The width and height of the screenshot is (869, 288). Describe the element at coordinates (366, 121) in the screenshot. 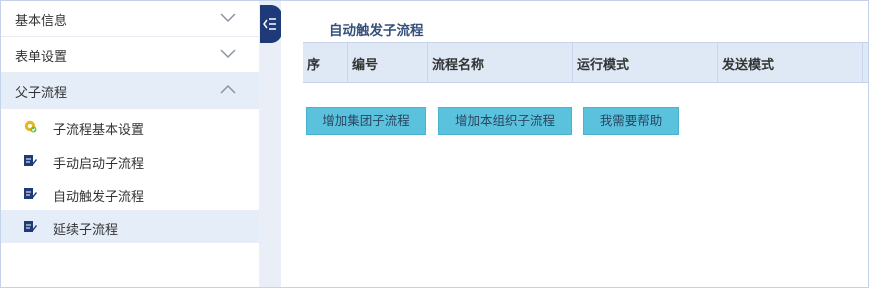

I see `add-group-subflow-button: 增加集团子流程` at that location.